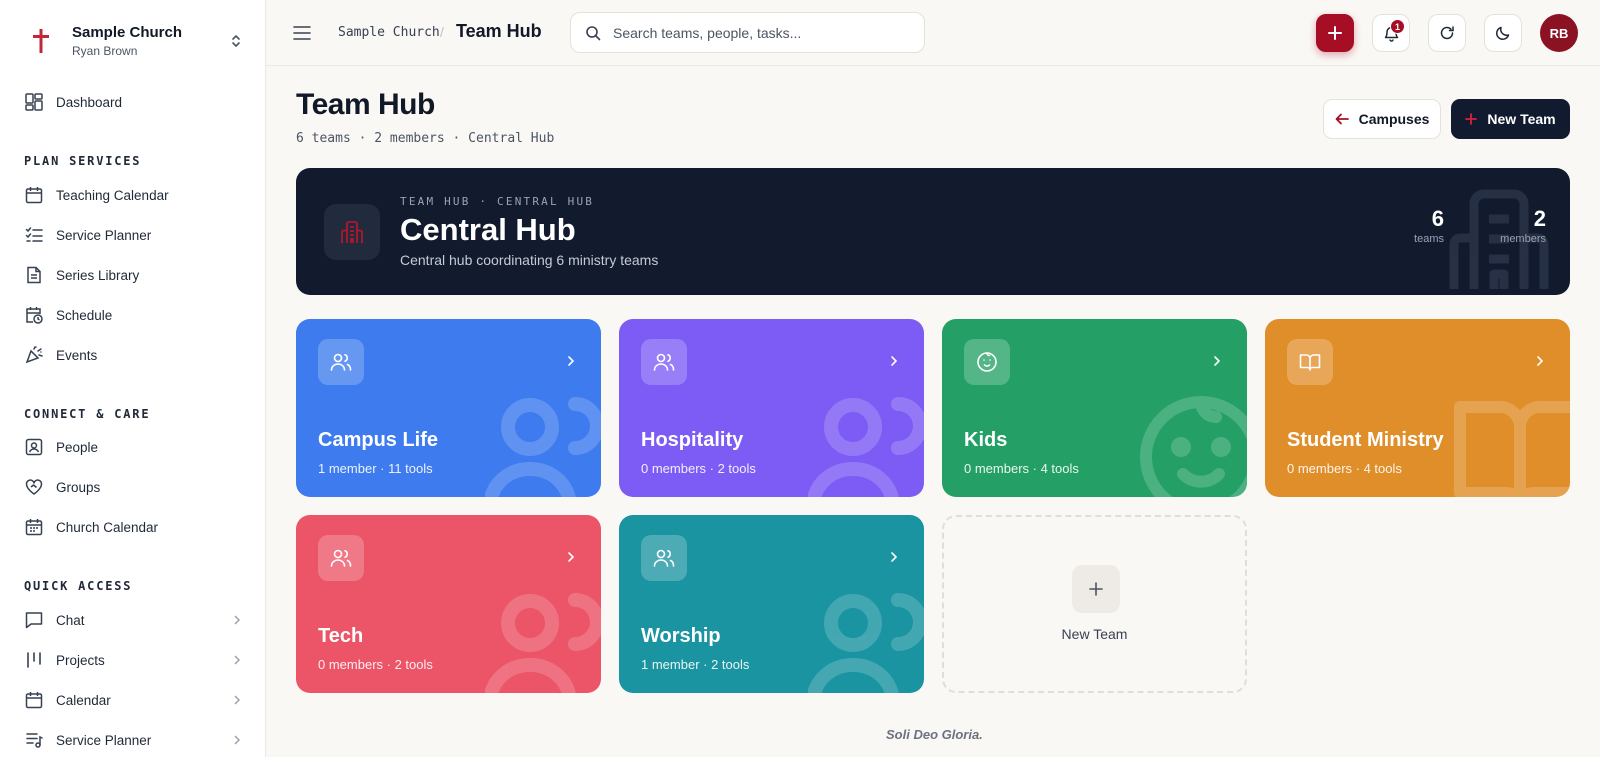 This screenshot has height=757, width=1600. Describe the element at coordinates (448, 604) in the screenshot. I see `team-card-tech: Tech 0 members · 2 tools` at that location.